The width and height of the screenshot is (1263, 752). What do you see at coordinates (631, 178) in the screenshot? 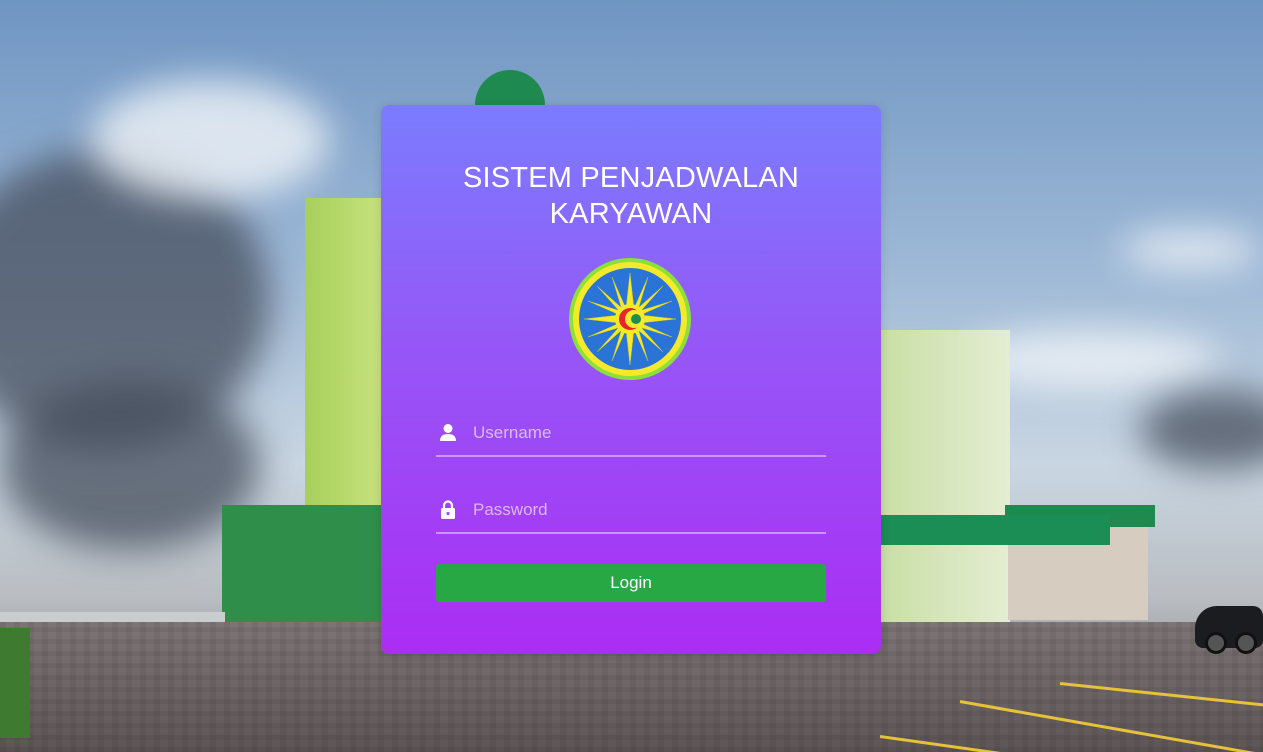
I see `title-line-1: SISTEM PENJADWALAN` at bounding box center [631, 178].